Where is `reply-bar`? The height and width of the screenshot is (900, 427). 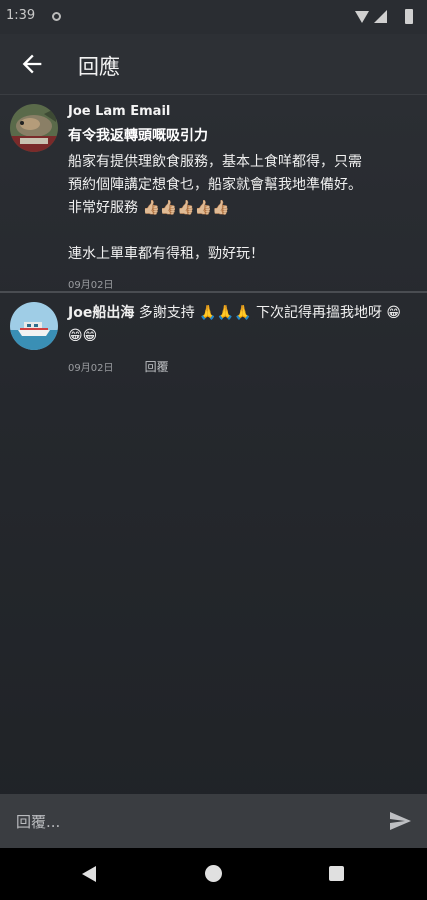
reply-bar is located at coordinates (213, 821).